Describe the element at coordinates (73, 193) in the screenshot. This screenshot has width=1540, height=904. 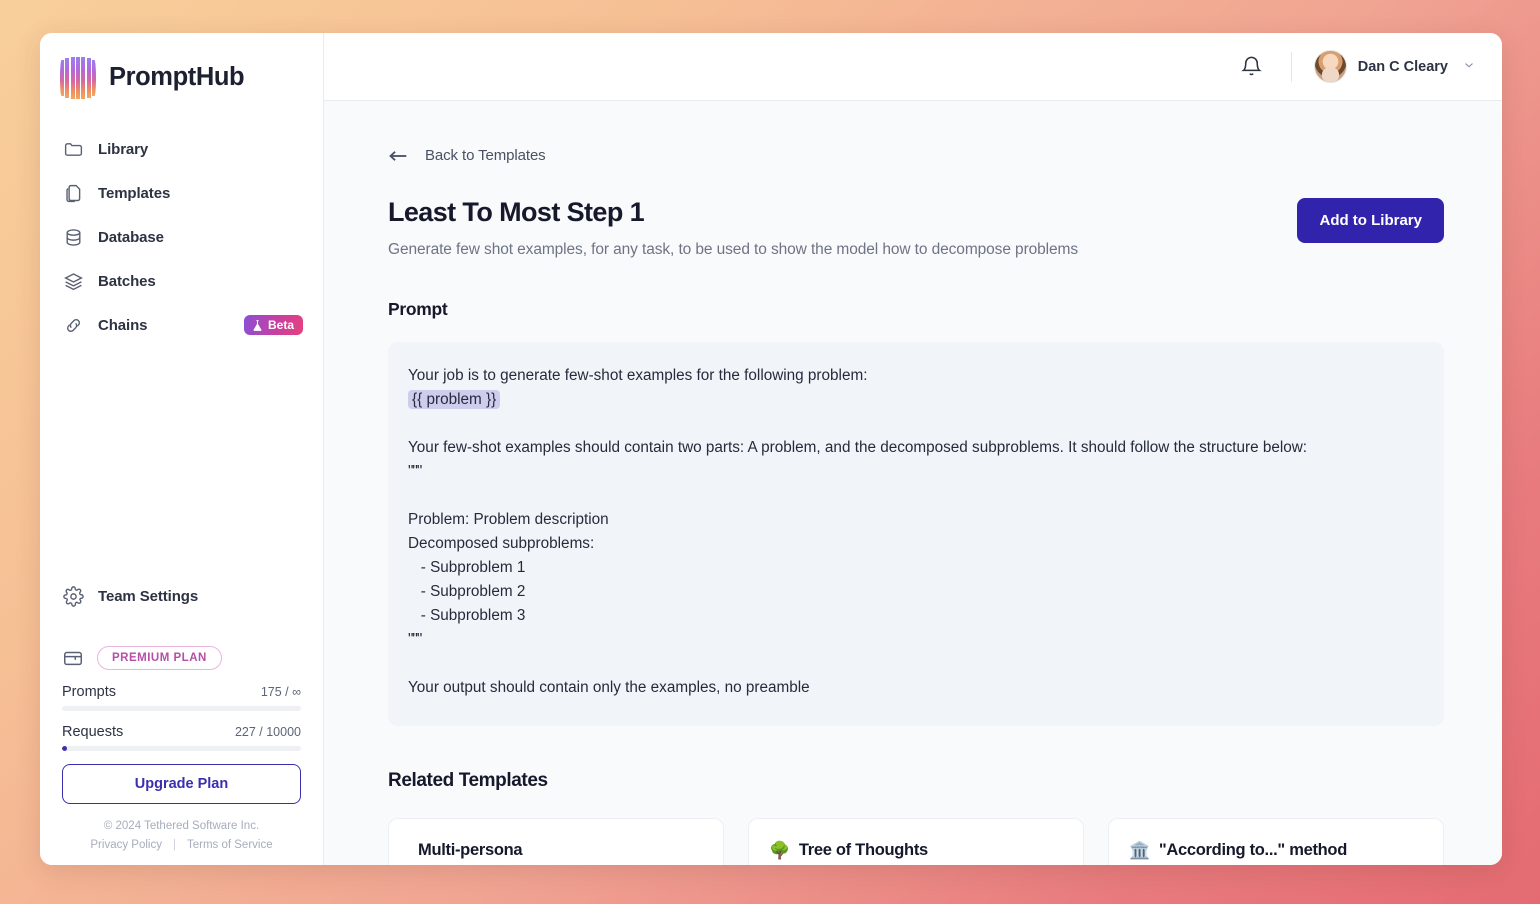
I see `documents-icon` at that location.